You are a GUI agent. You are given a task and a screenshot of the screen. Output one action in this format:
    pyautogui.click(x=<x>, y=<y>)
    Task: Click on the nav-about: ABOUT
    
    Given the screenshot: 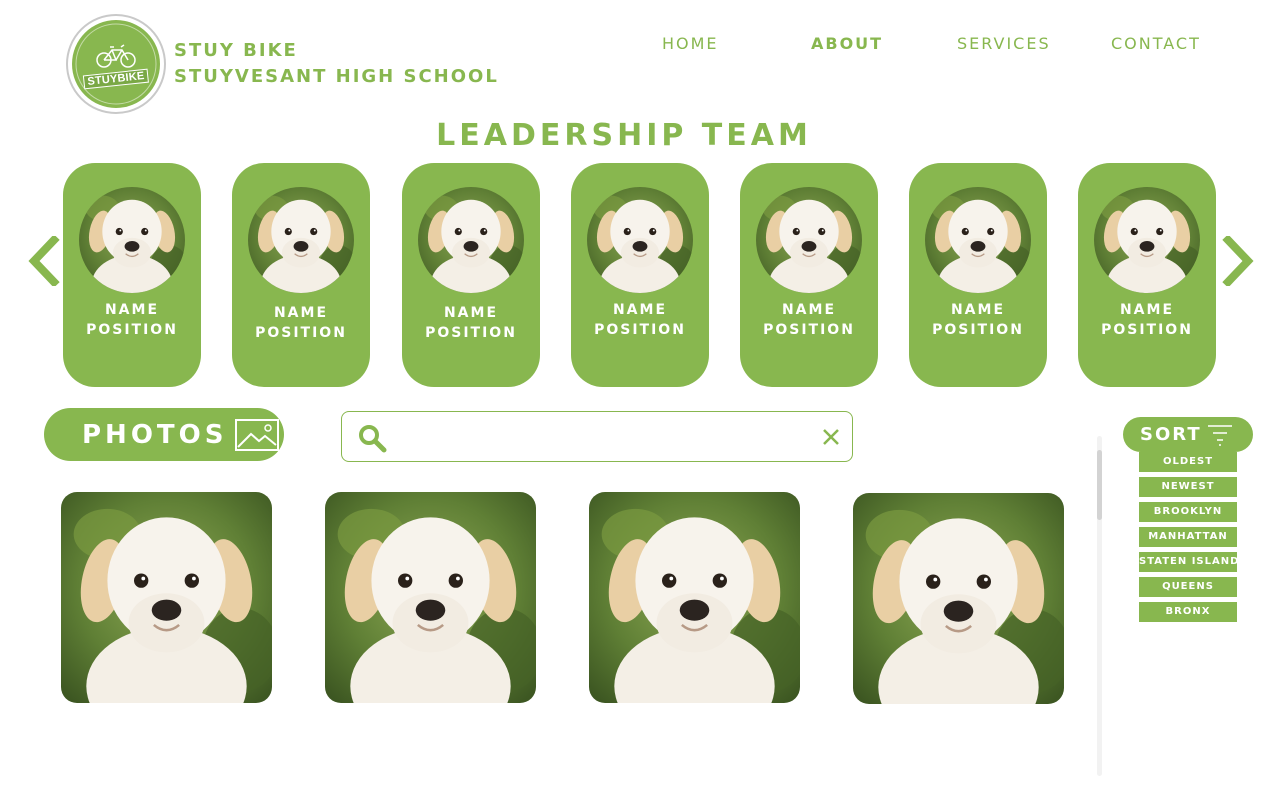 What is the action you would take?
    pyautogui.click(x=847, y=43)
    